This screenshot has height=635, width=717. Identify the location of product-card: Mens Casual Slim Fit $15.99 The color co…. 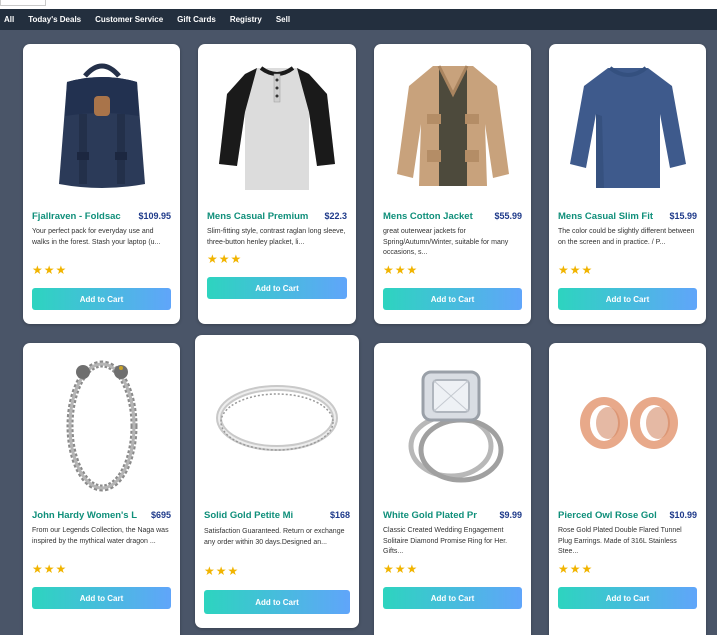
(627, 184).